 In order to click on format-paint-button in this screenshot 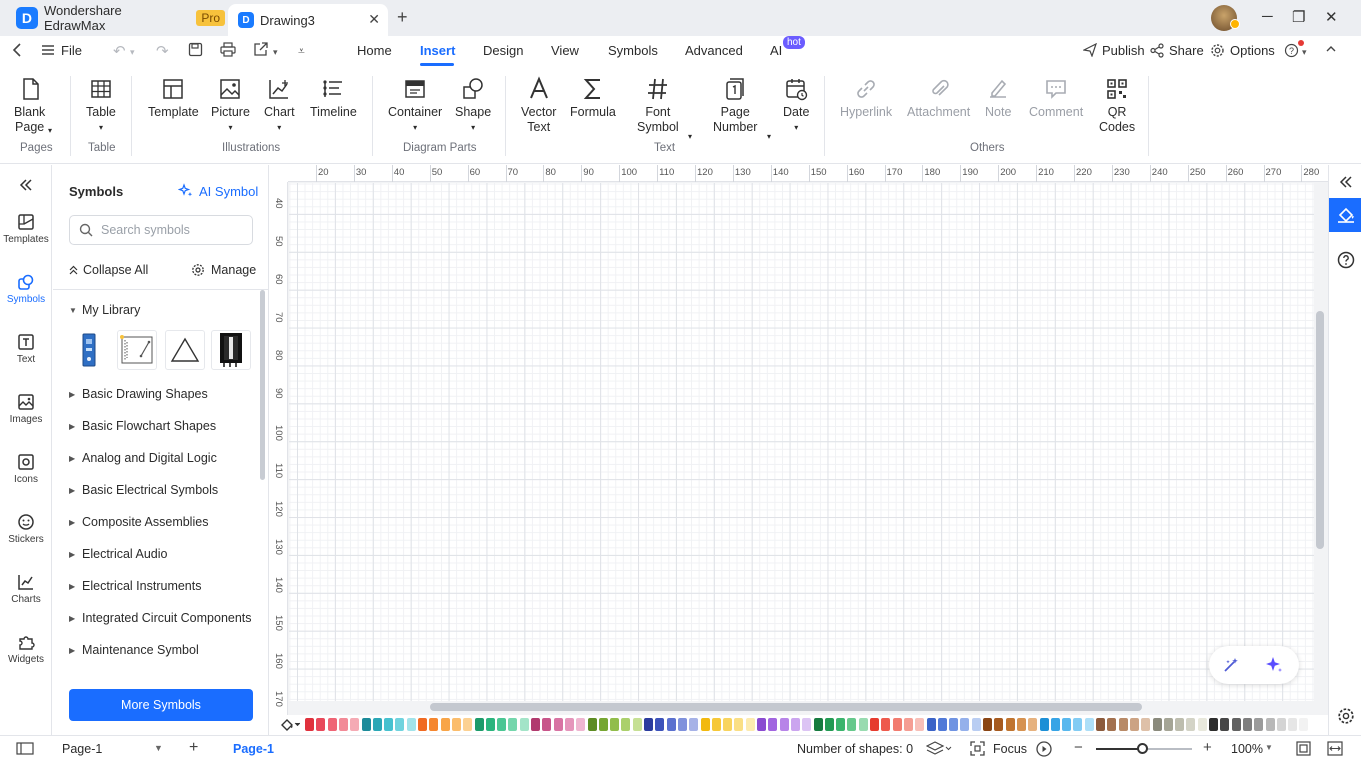, I will do `click(1345, 215)`.